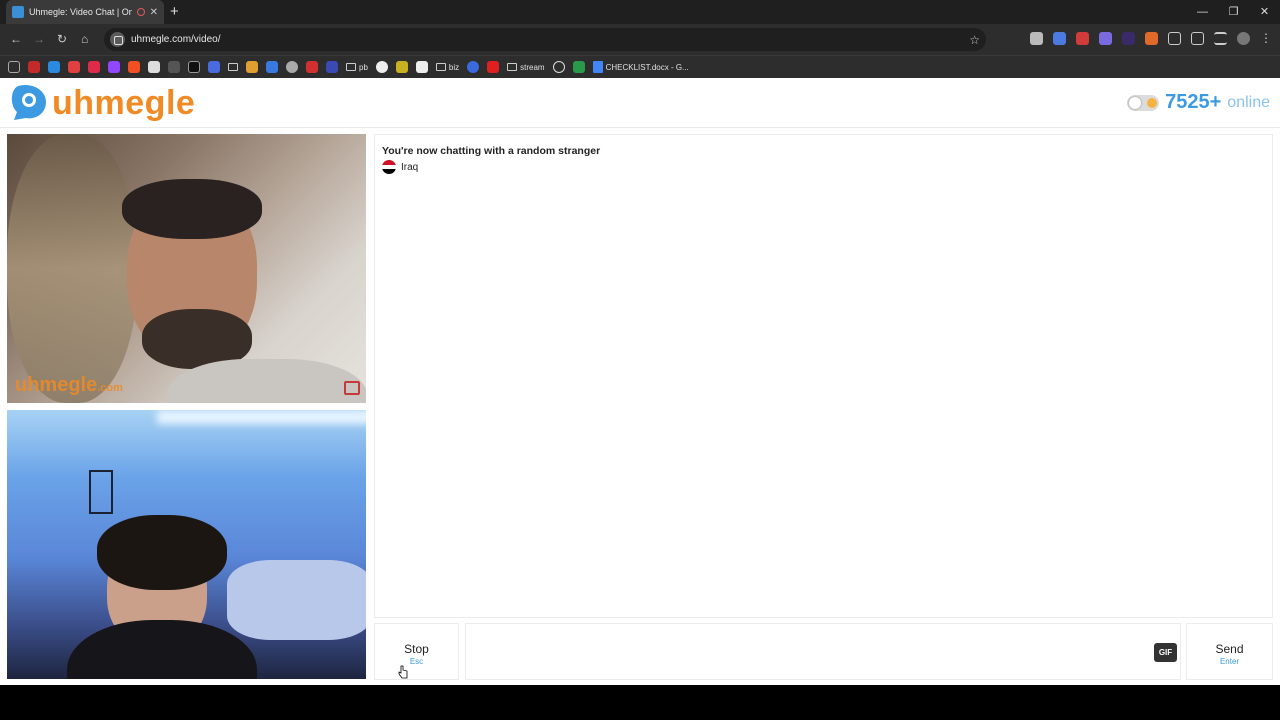  I want to click on browser-menu-icon: ⋮, so click(1266, 38).